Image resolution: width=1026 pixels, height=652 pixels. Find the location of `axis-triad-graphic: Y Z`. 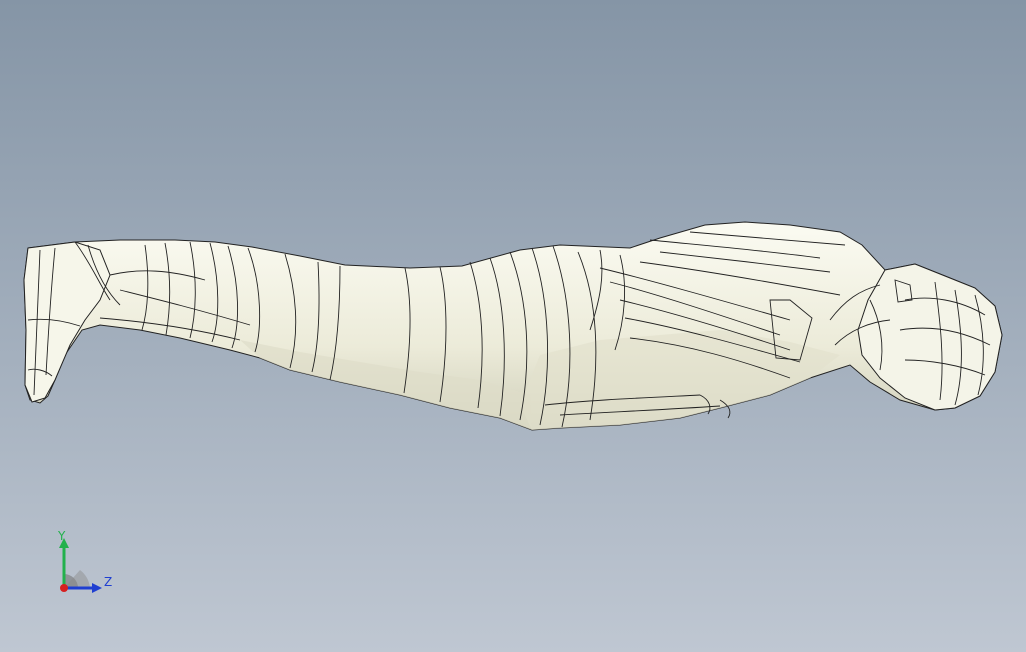

axis-triad-graphic: Y Z is located at coordinates (84, 561).